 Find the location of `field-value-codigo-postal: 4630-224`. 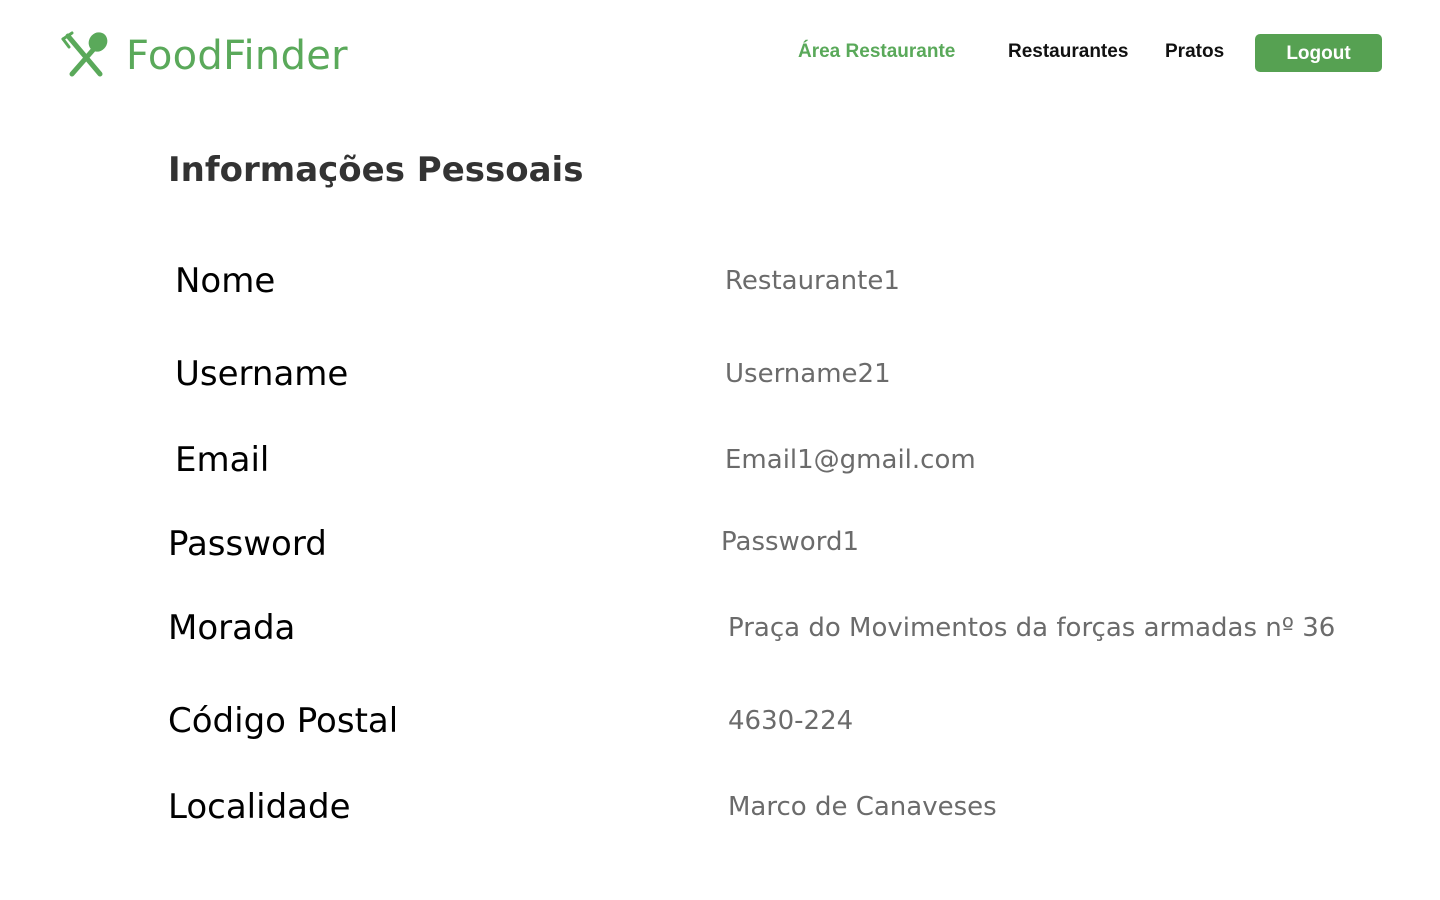

field-value-codigo-postal: 4630-224 is located at coordinates (791, 721).